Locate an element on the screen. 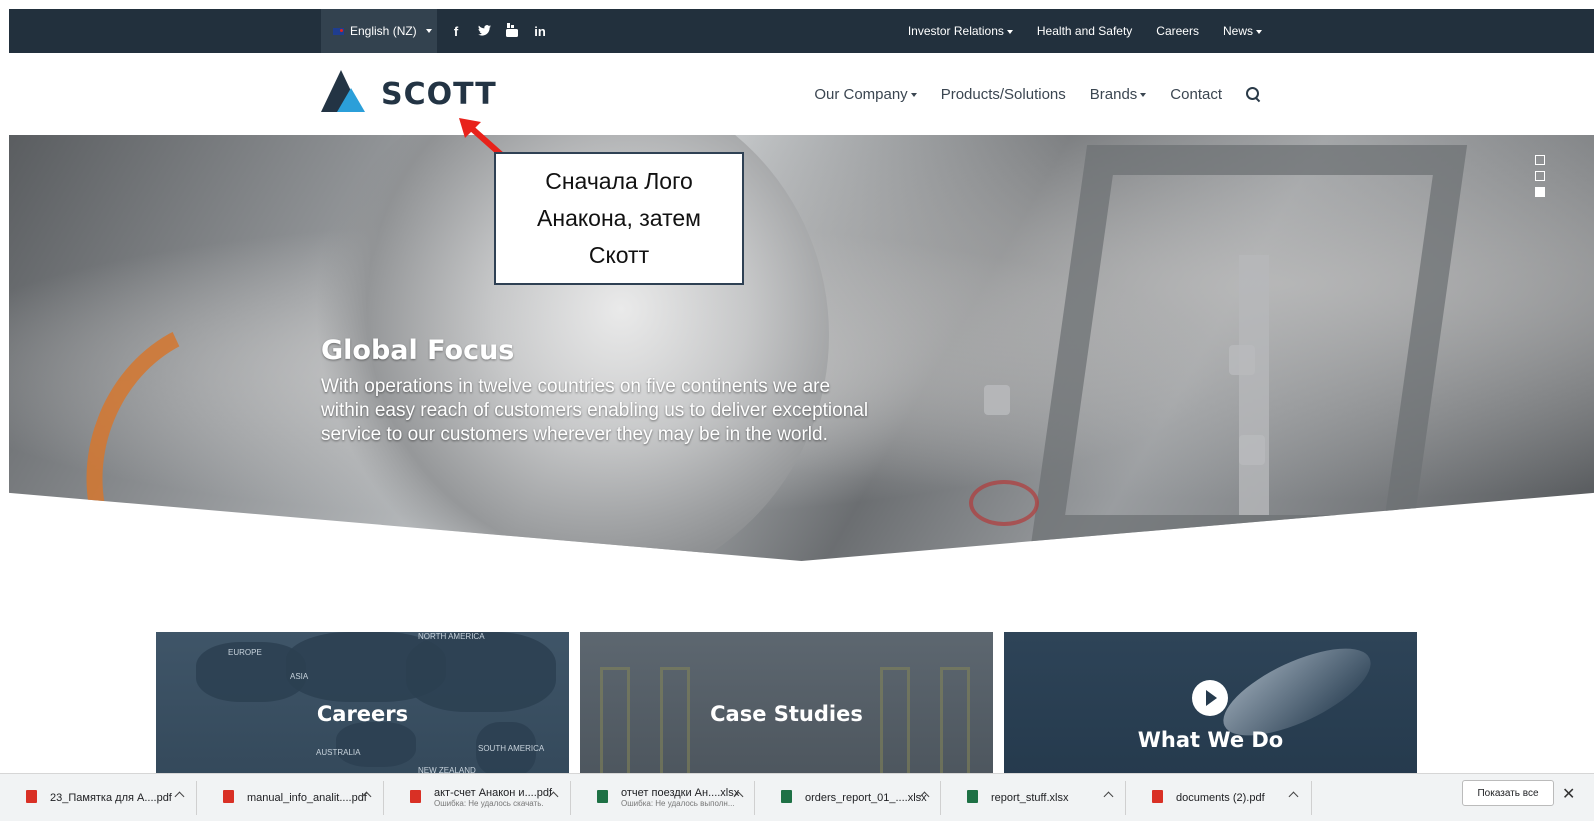 The width and height of the screenshot is (1594, 821). play-icon is located at coordinates (1210, 698).